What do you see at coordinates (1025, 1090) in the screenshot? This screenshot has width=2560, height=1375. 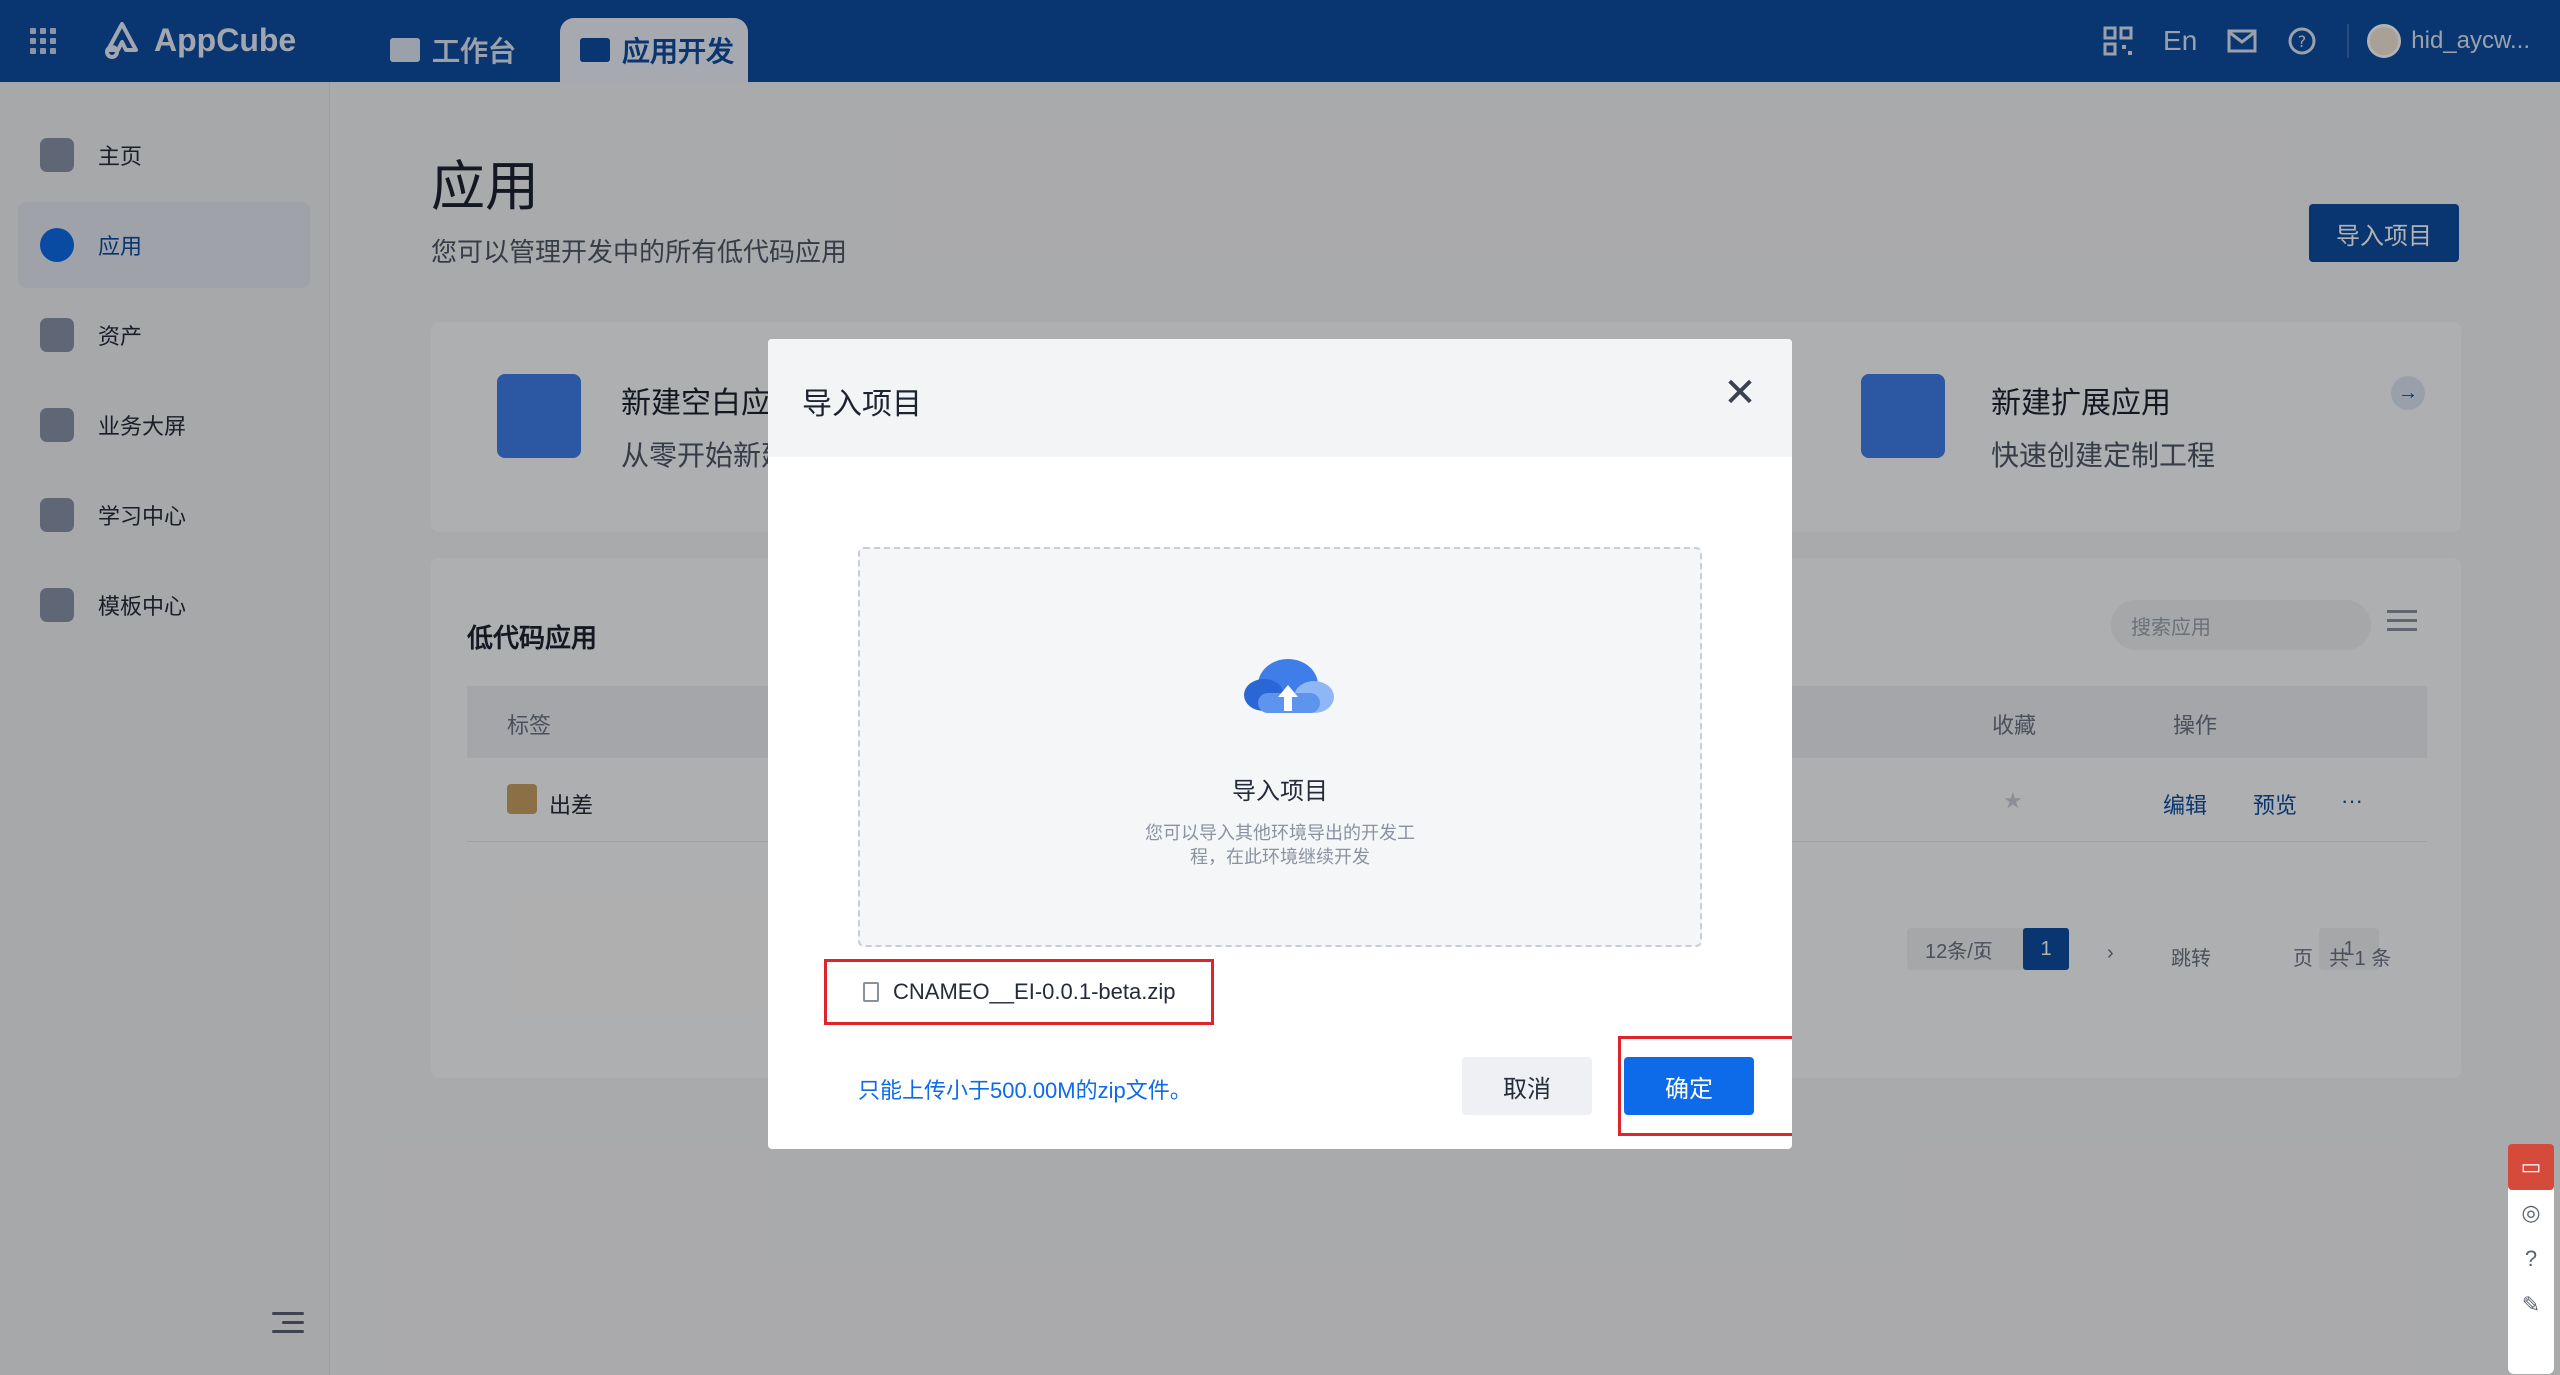 I see `upload-size-hint: 只能上传小于500.00M的zip文件。` at bounding box center [1025, 1090].